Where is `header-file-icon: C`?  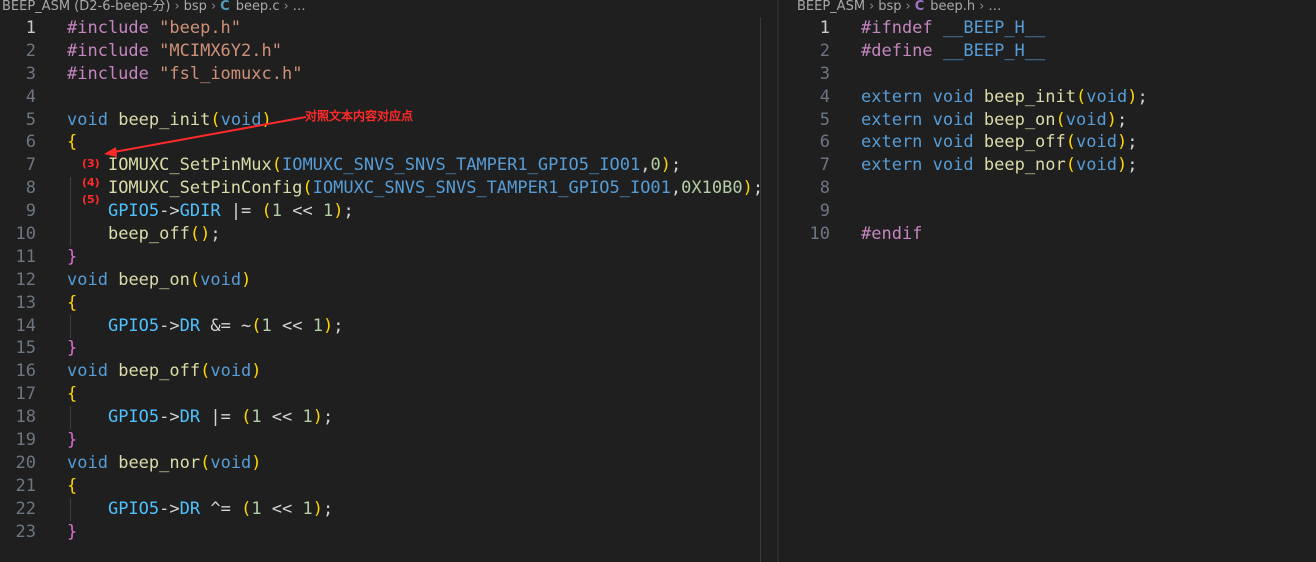
header-file-icon: C is located at coordinates (919, 7).